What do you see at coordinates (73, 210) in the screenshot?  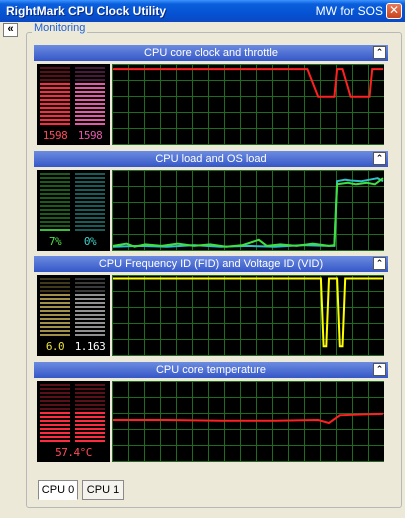 I see `meter-display: 7% 0%` at bounding box center [73, 210].